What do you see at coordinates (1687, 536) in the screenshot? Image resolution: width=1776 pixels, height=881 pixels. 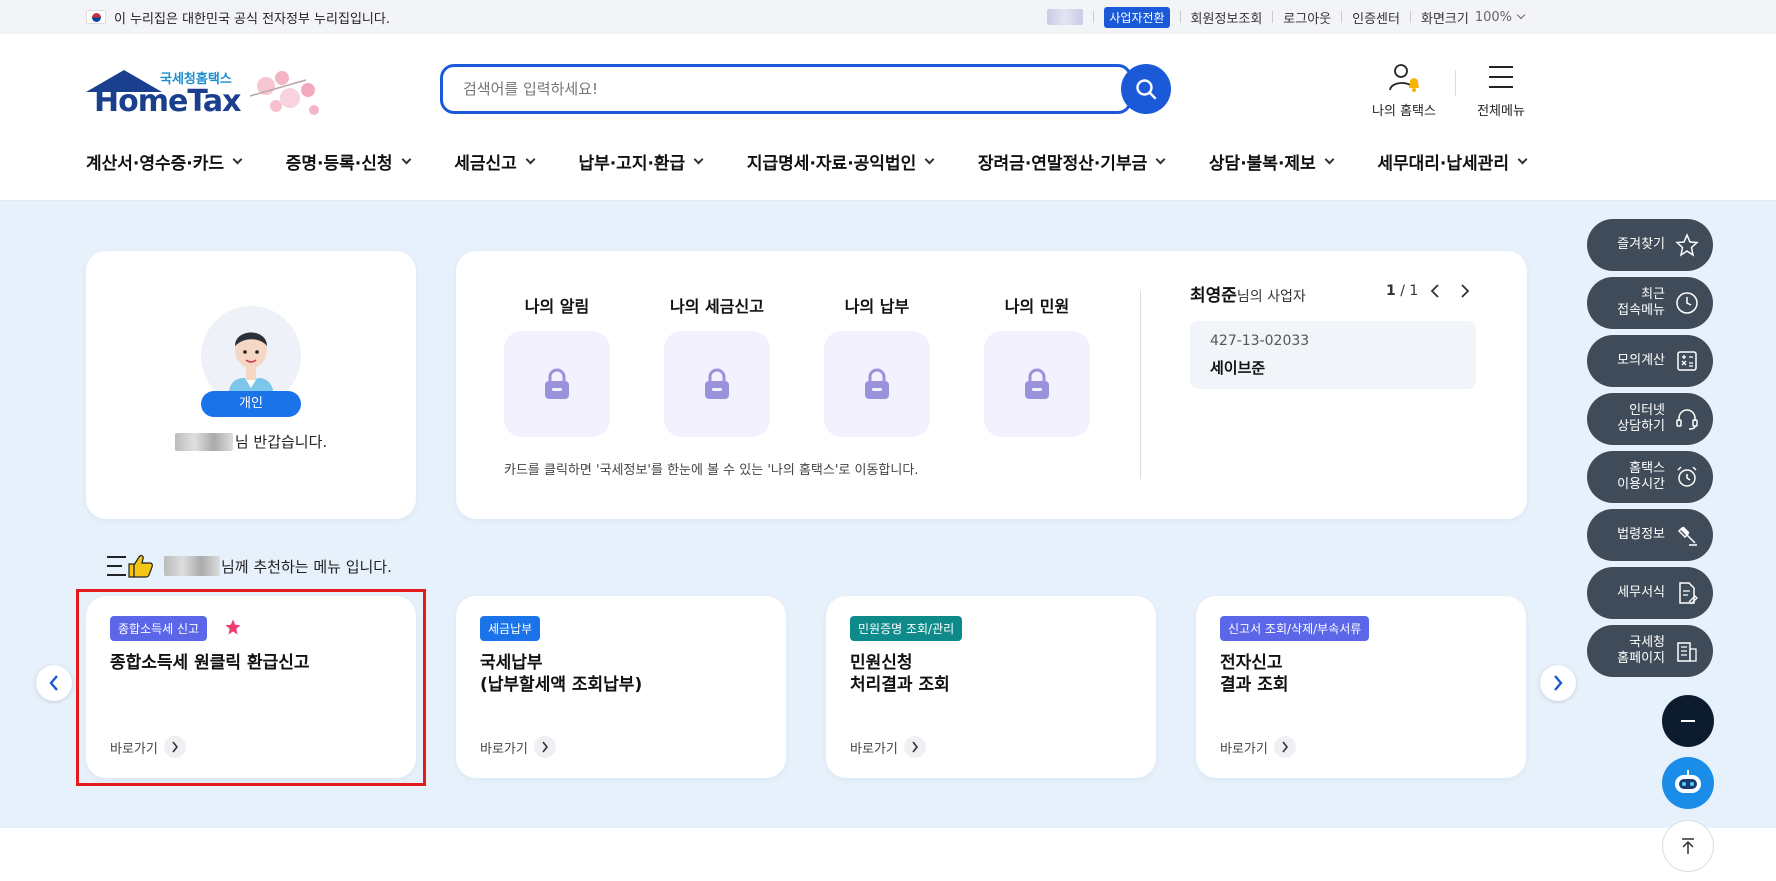 I see `gavel-icon` at bounding box center [1687, 536].